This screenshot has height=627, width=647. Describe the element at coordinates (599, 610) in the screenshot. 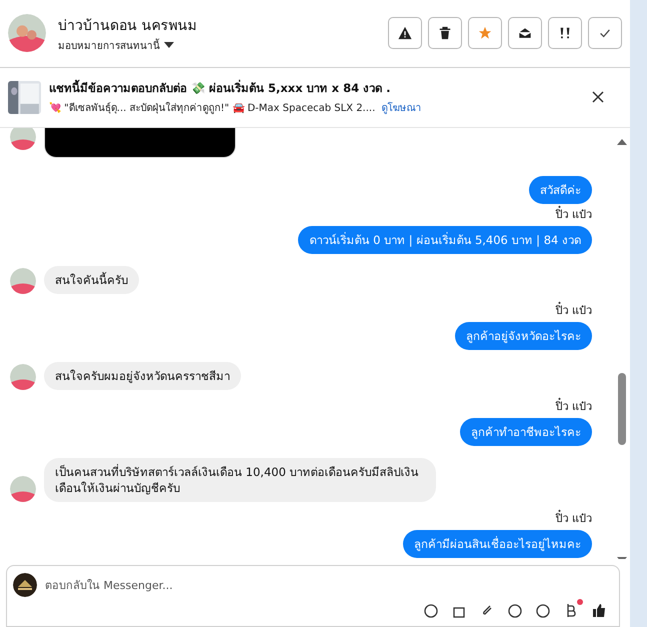

I see `like-icon` at that location.